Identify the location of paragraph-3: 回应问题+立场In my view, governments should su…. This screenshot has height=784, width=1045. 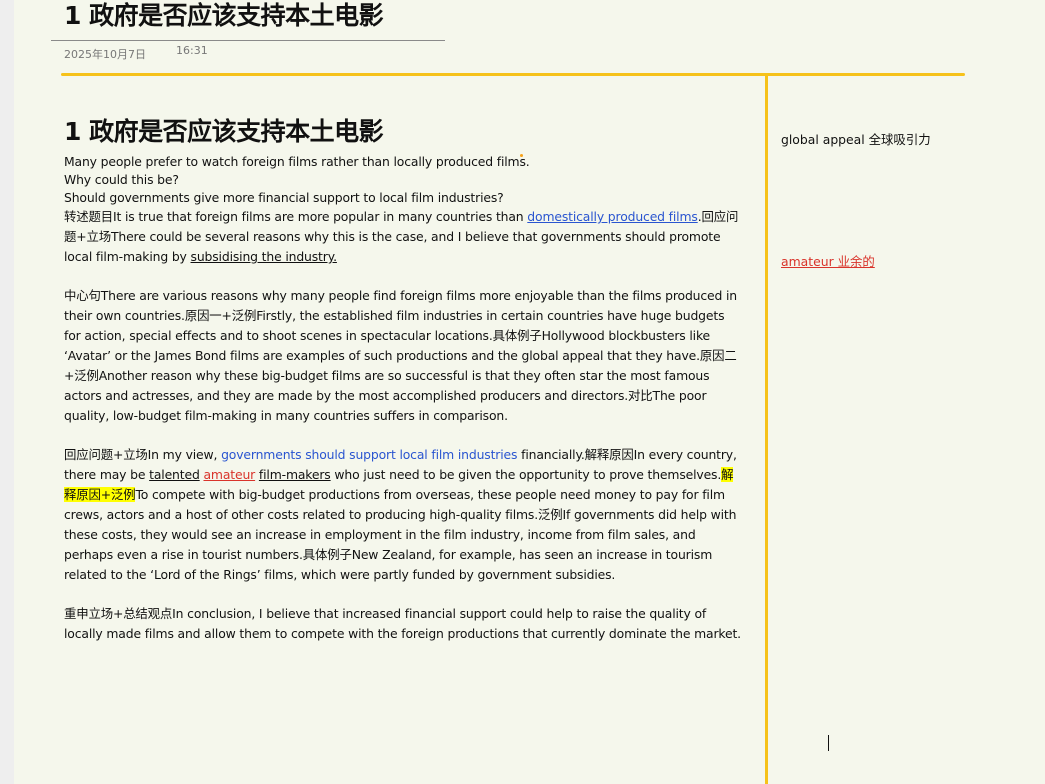
(403, 515).